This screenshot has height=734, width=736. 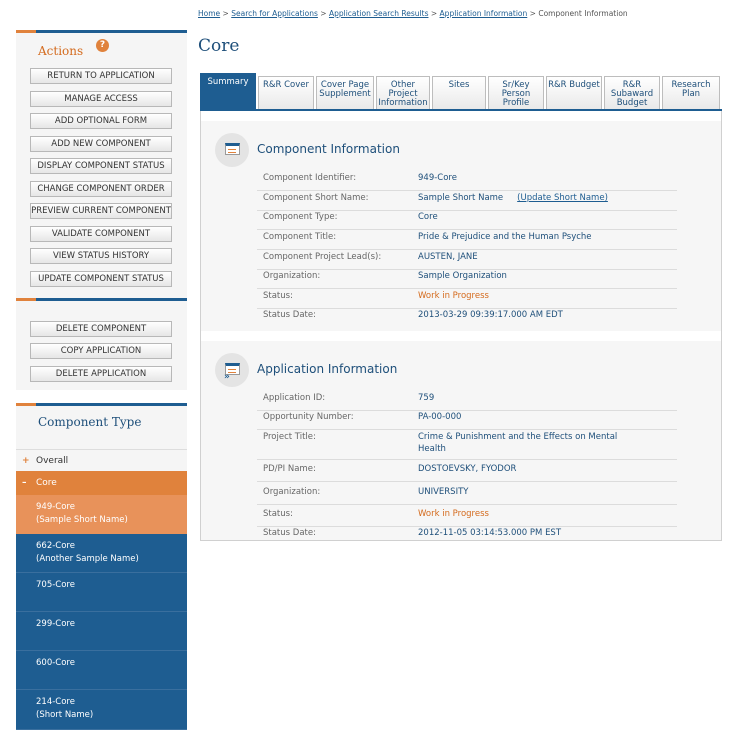 What do you see at coordinates (101, 279) in the screenshot?
I see `update-component-status-button: UPDATE COMPONENT STATUS` at bounding box center [101, 279].